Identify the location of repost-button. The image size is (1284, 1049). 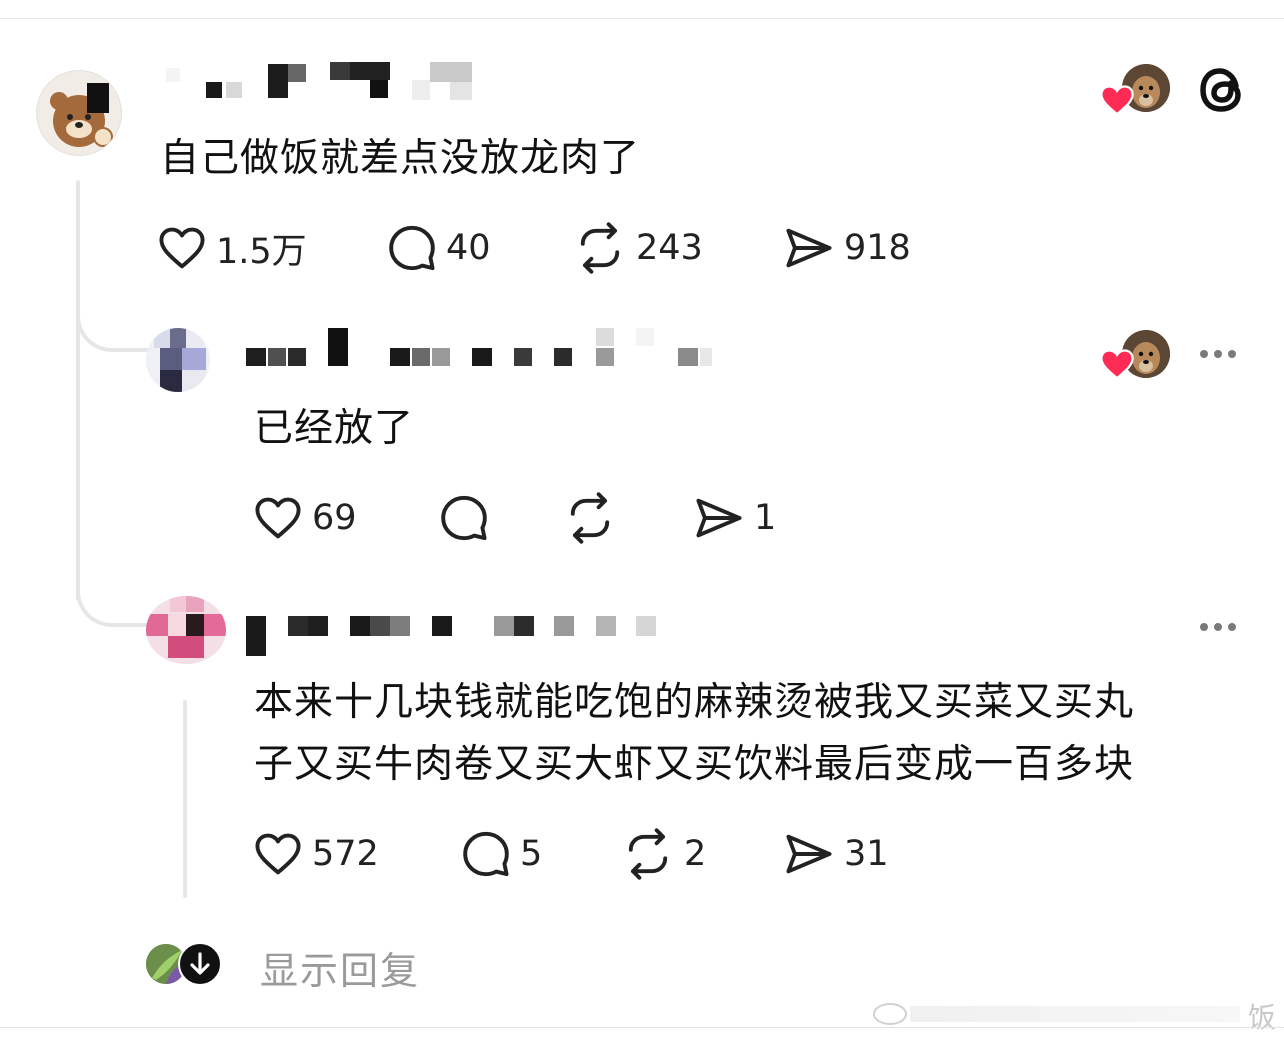
(627, 518).